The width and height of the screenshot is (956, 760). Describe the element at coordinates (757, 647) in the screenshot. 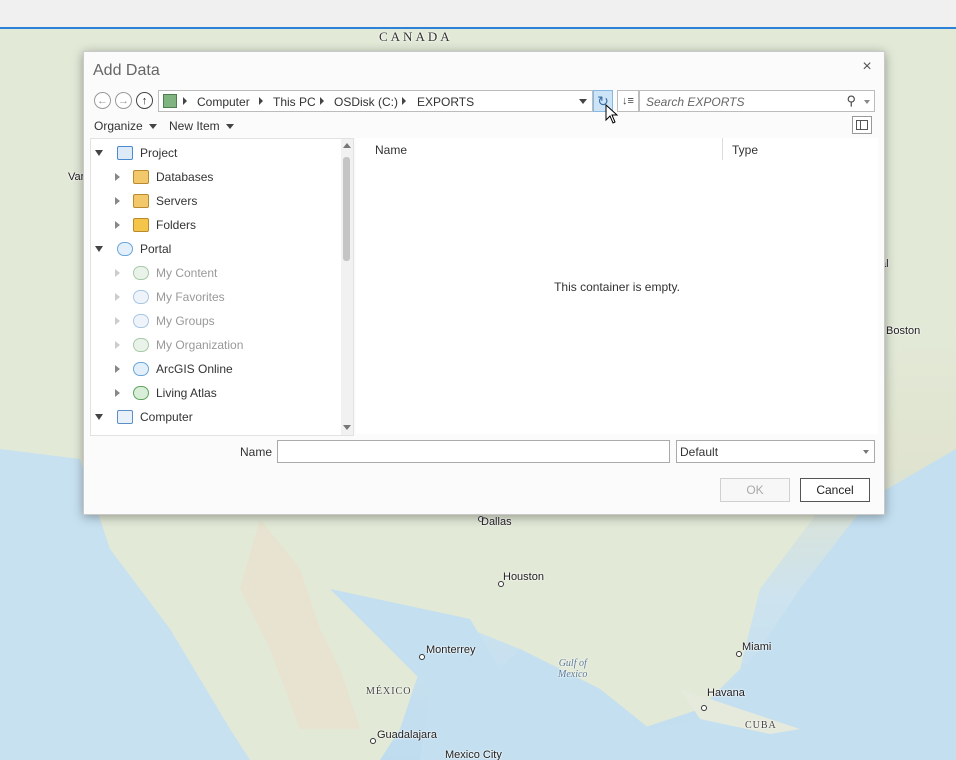

I see `map-label-miami: Miami` at that location.